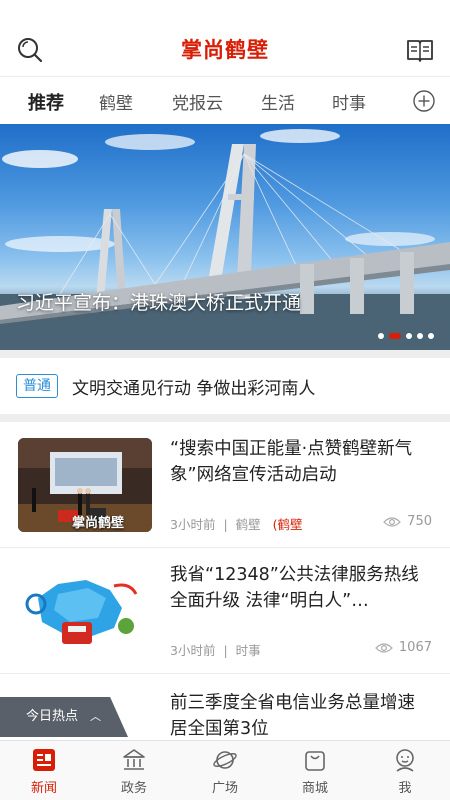 The height and width of the screenshot is (800, 450). I want to click on tab-recommend: 推荐, so click(46, 102).